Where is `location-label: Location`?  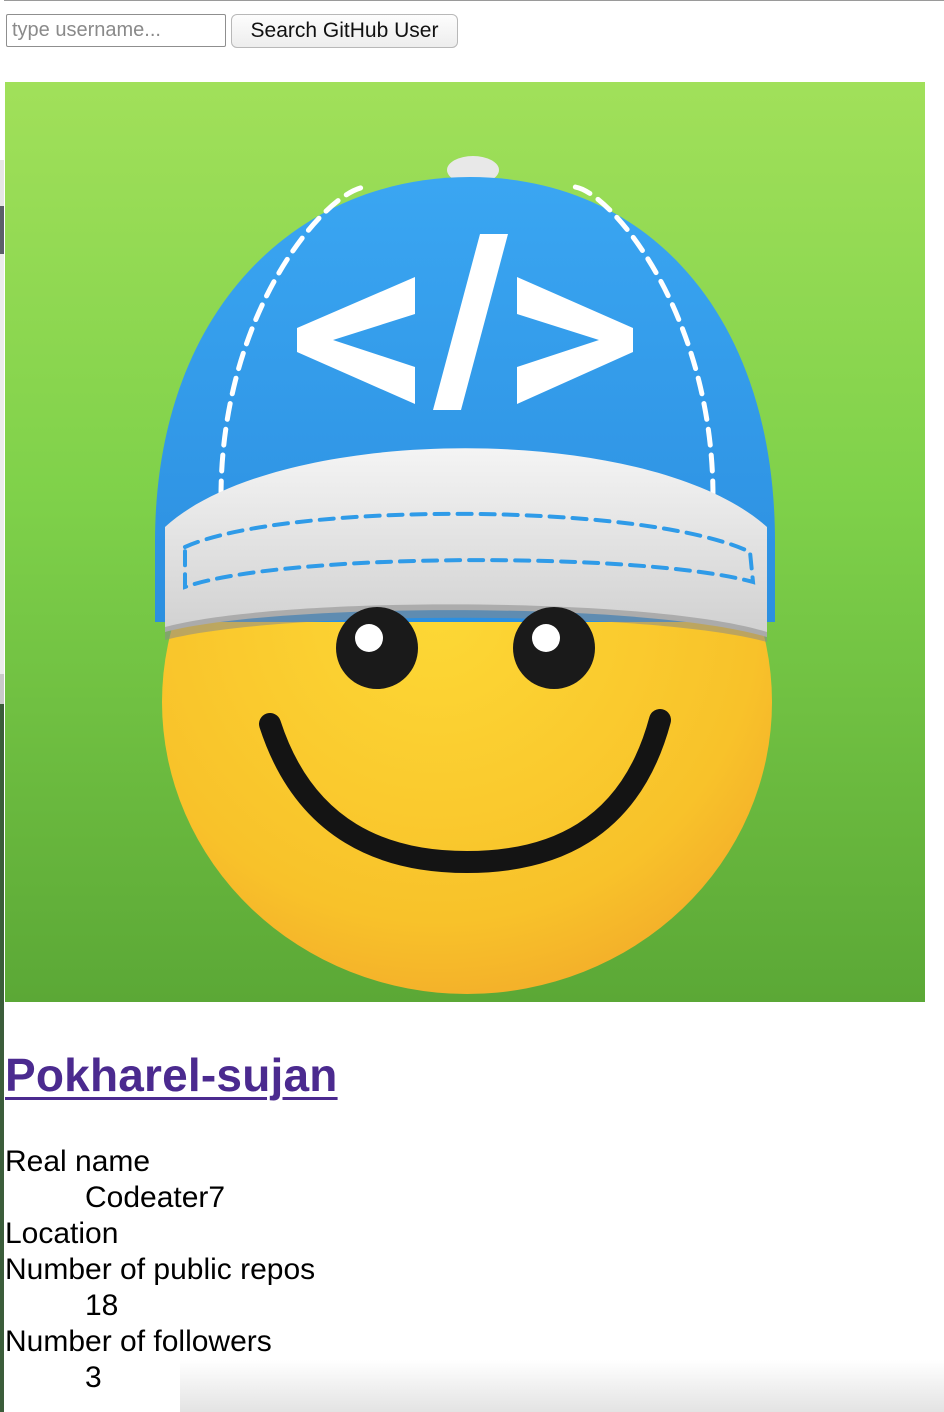 location-label: Location is located at coordinates (62, 1233).